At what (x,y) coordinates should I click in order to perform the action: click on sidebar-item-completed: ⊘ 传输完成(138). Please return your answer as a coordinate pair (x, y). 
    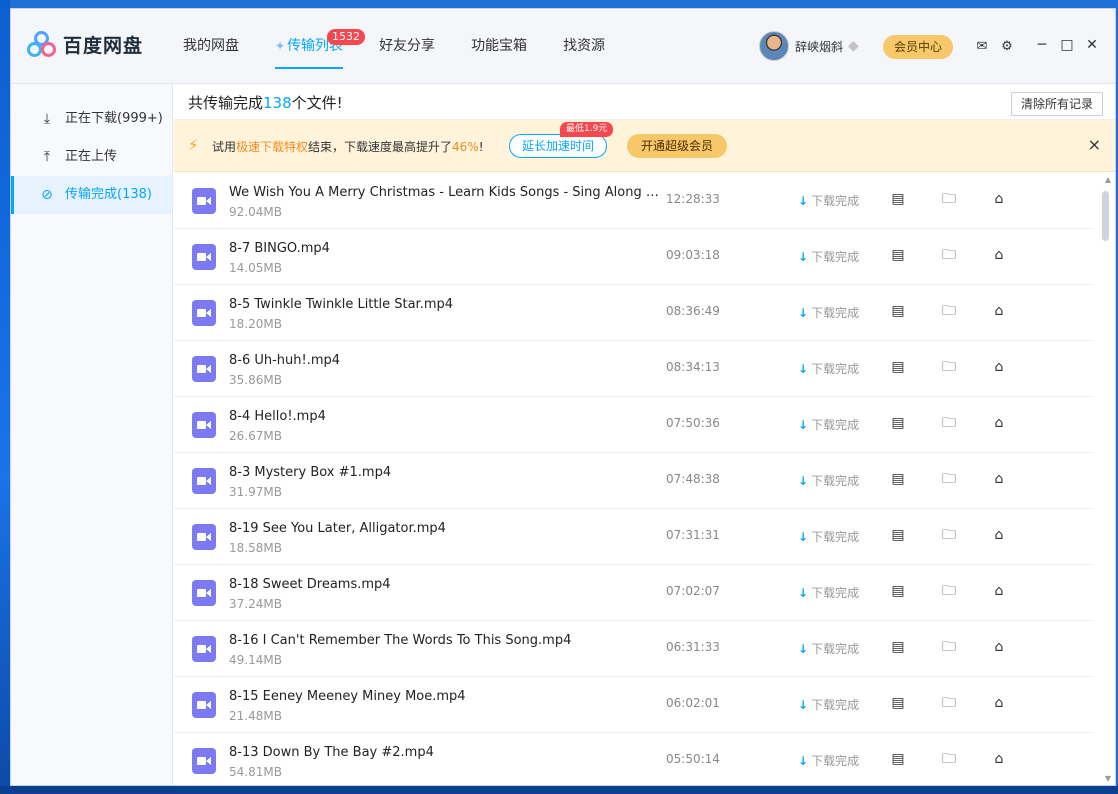
    Looking at the image, I should click on (91, 195).